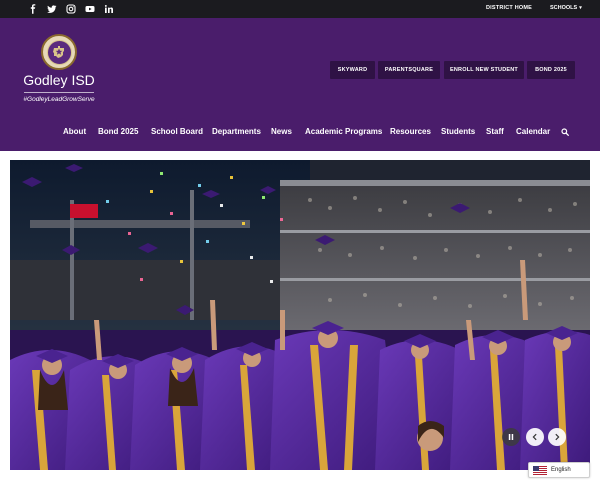 The height and width of the screenshot is (480, 600). I want to click on x-twitter-icon, so click(52, 9).